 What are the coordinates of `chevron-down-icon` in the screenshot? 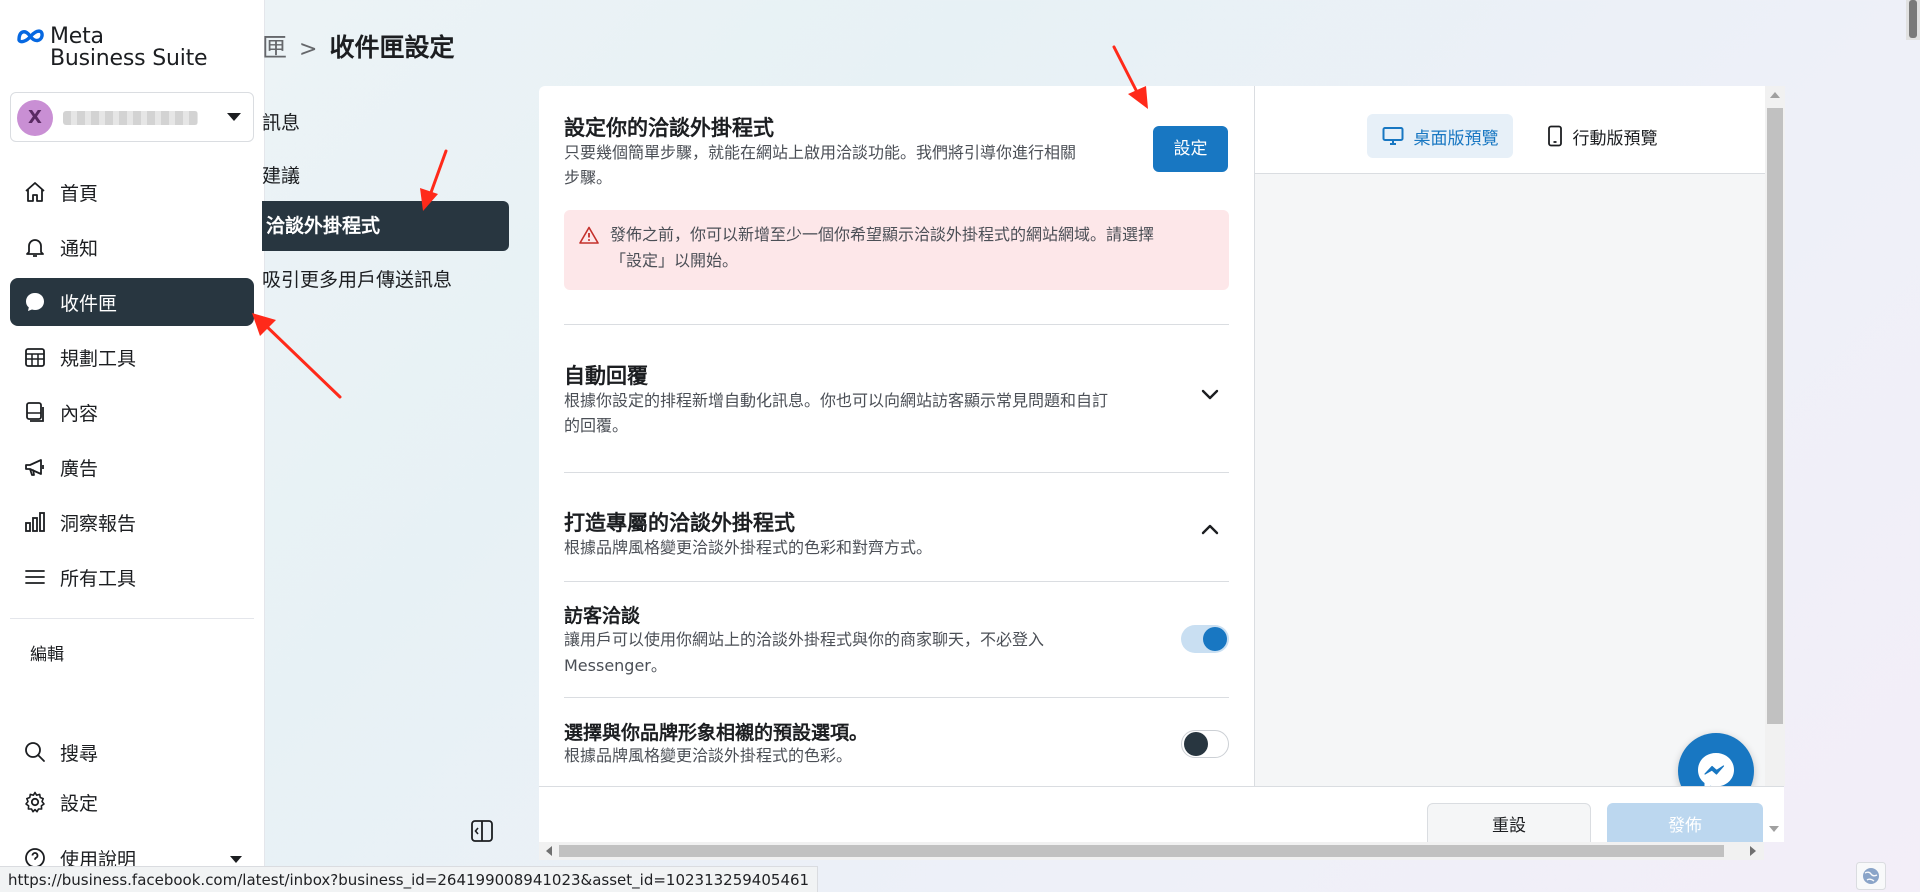 It's located at (1210, 395).